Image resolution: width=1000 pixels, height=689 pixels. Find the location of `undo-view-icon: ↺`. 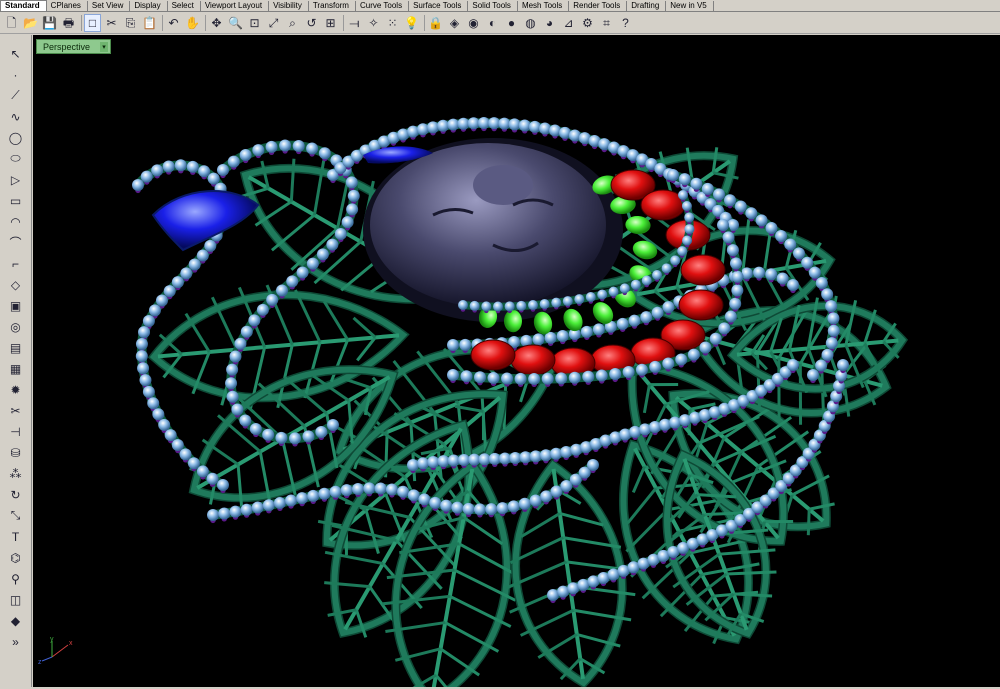

undo-view-icon: ↺ is located at coordinates (311, 23).